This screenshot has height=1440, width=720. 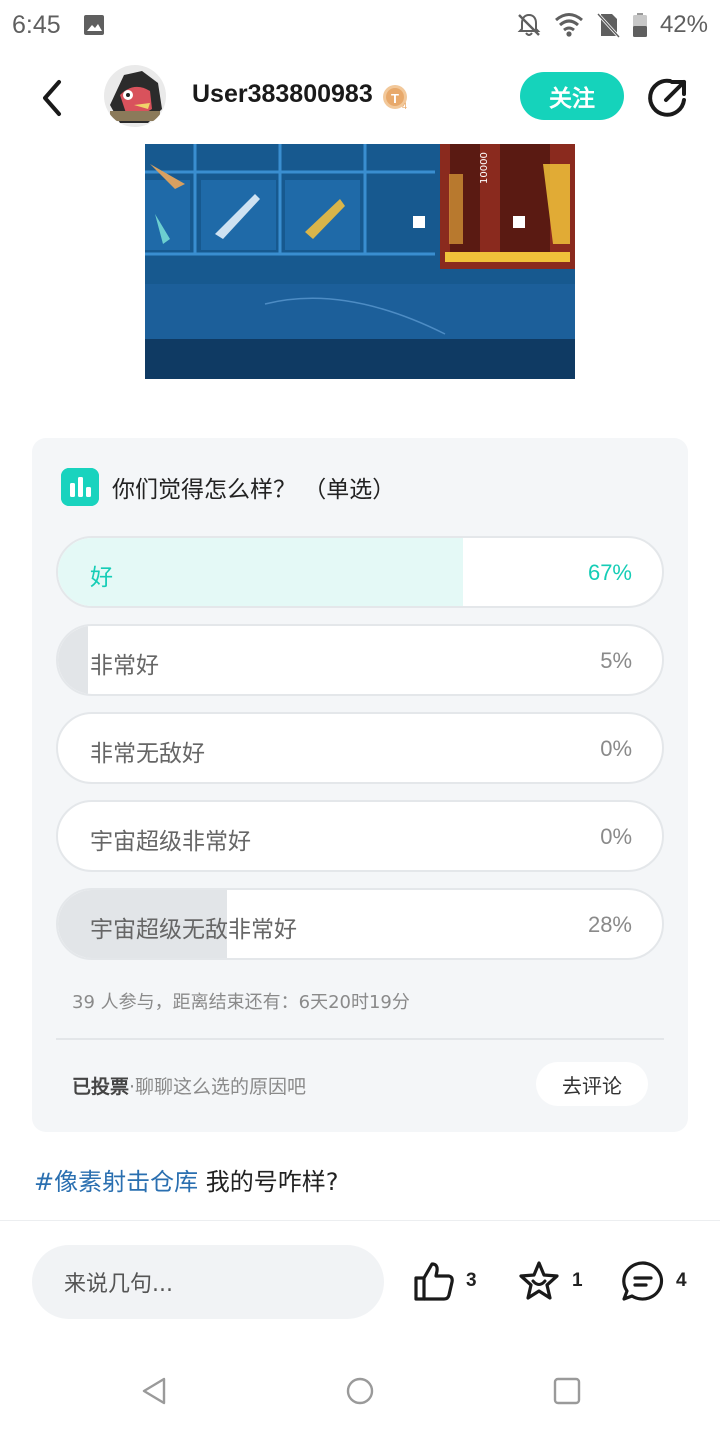 I want to click on status-bar: 6:45 42%, so click(x=360, y=25).